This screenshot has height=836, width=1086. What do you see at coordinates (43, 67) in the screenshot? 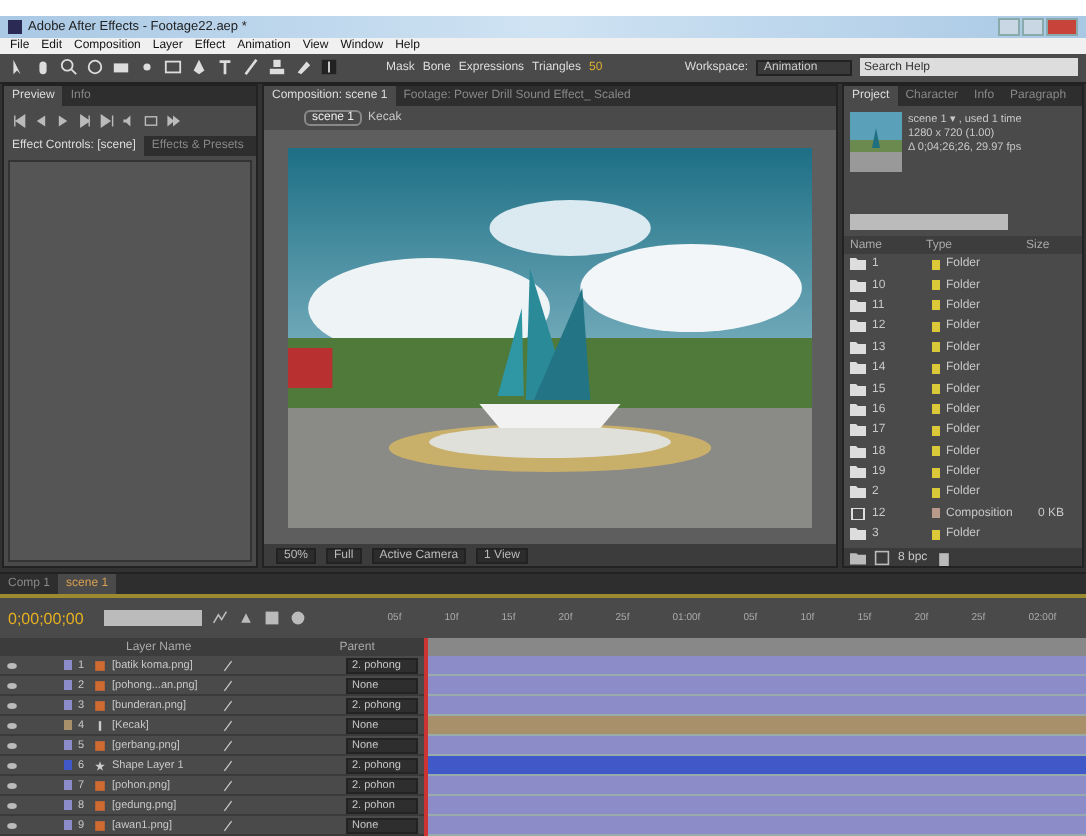
I see `hand-icon` at bounding box center [43, 67].